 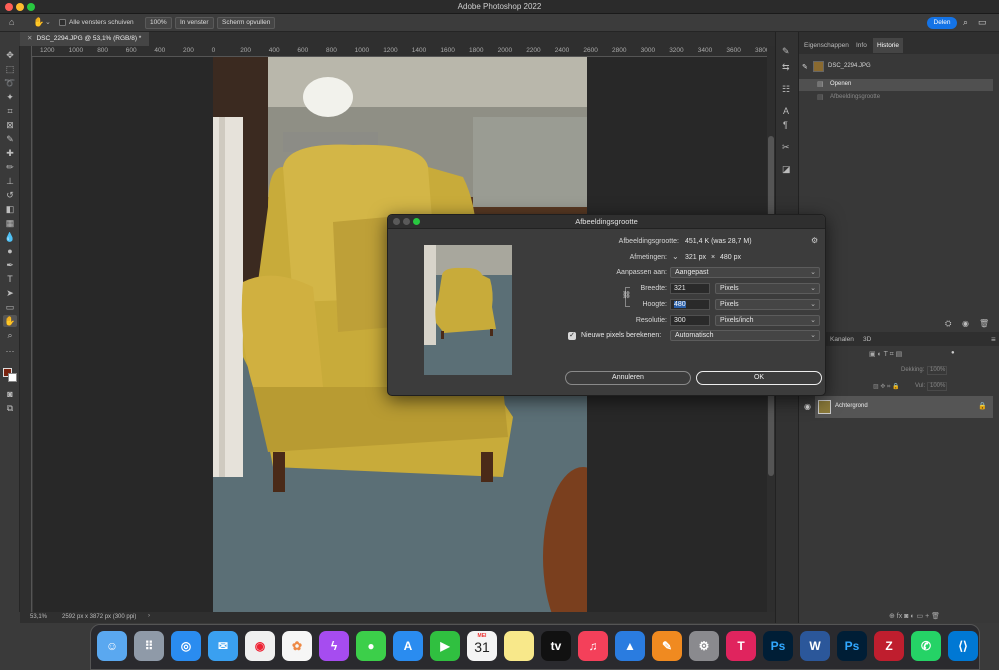 I want to click on whatsapp-icon: ✆, so click(x=926, y=646).